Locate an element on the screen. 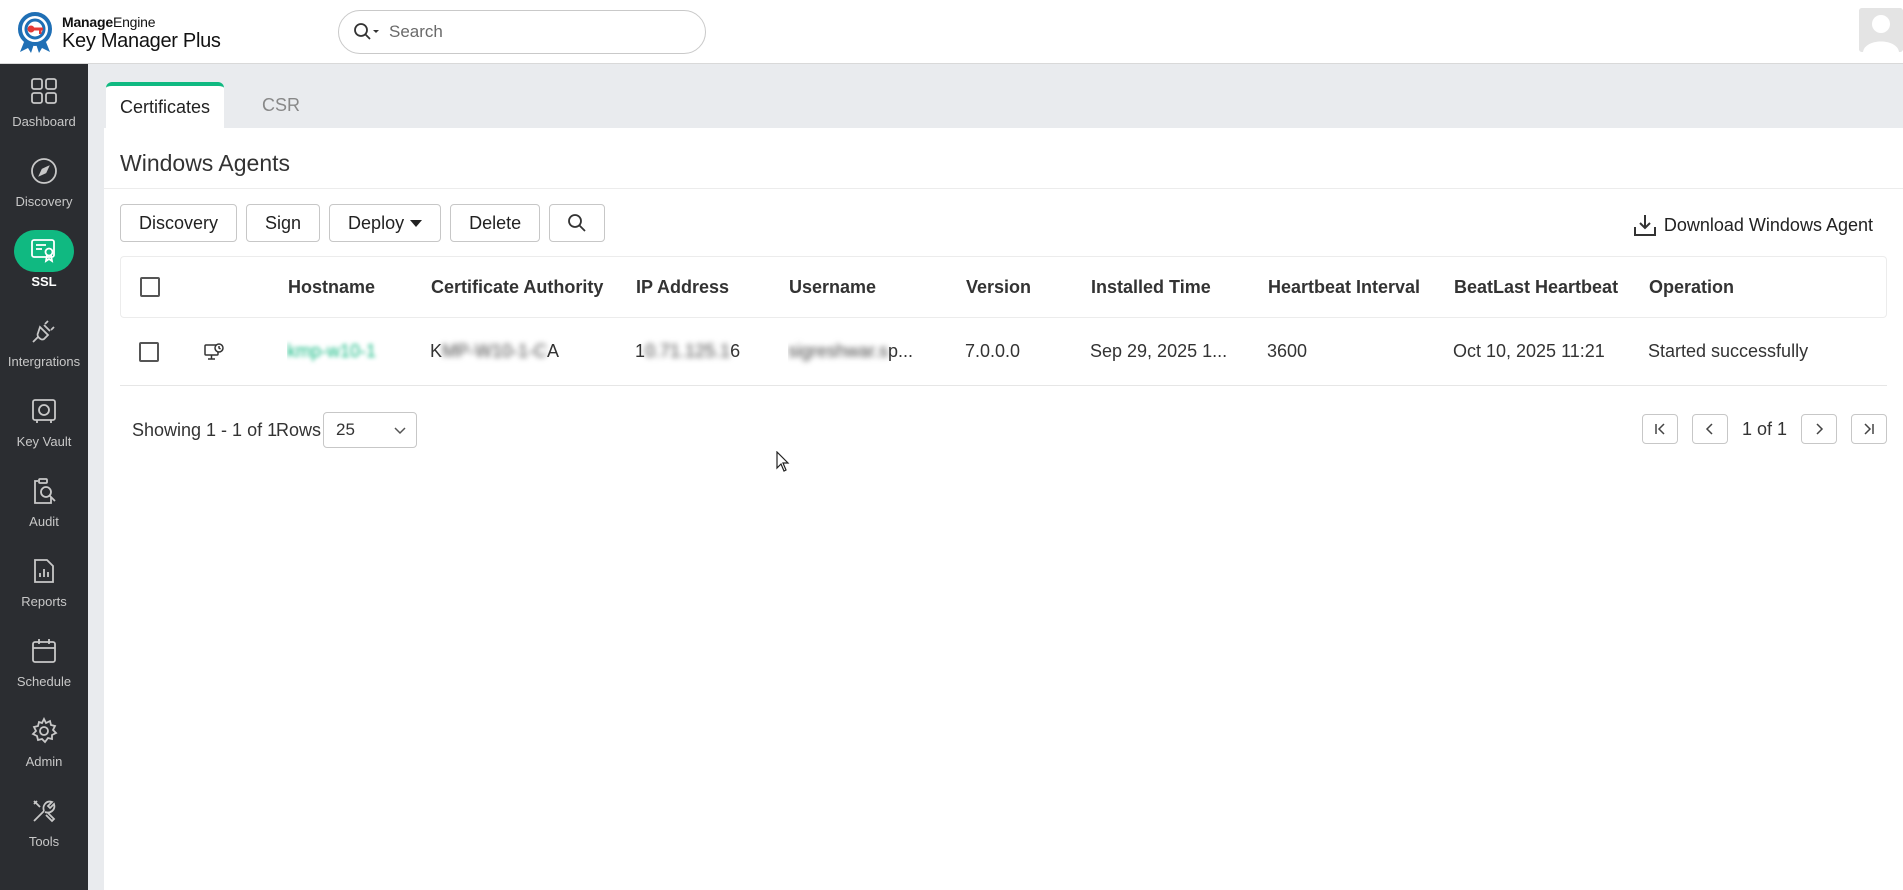  download-icon is located at coordinates (1644, 225).